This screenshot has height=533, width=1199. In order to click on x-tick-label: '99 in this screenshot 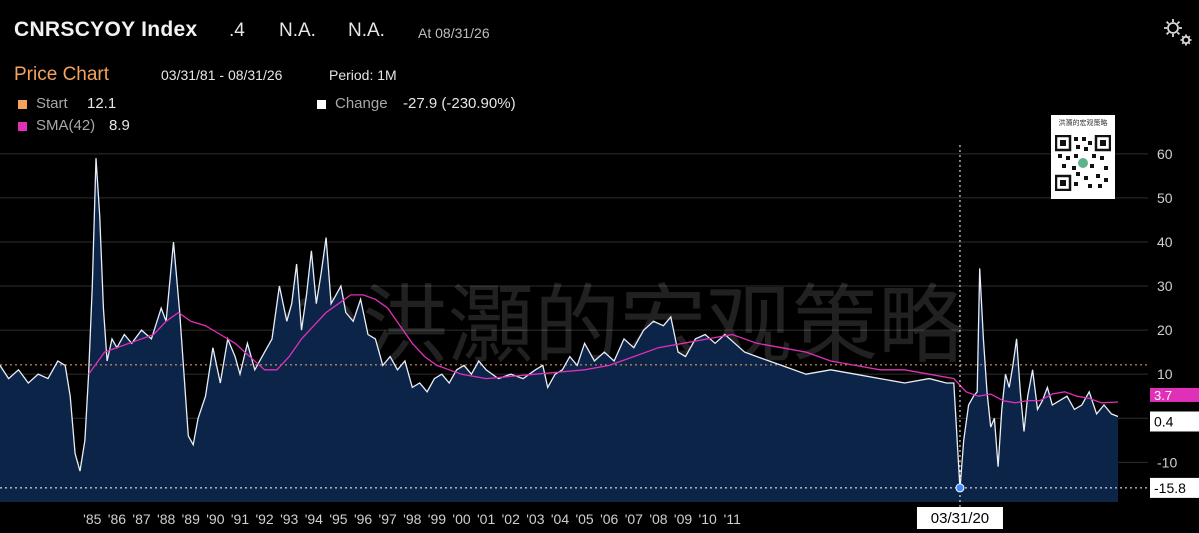, I will do `click(437, 519)`.